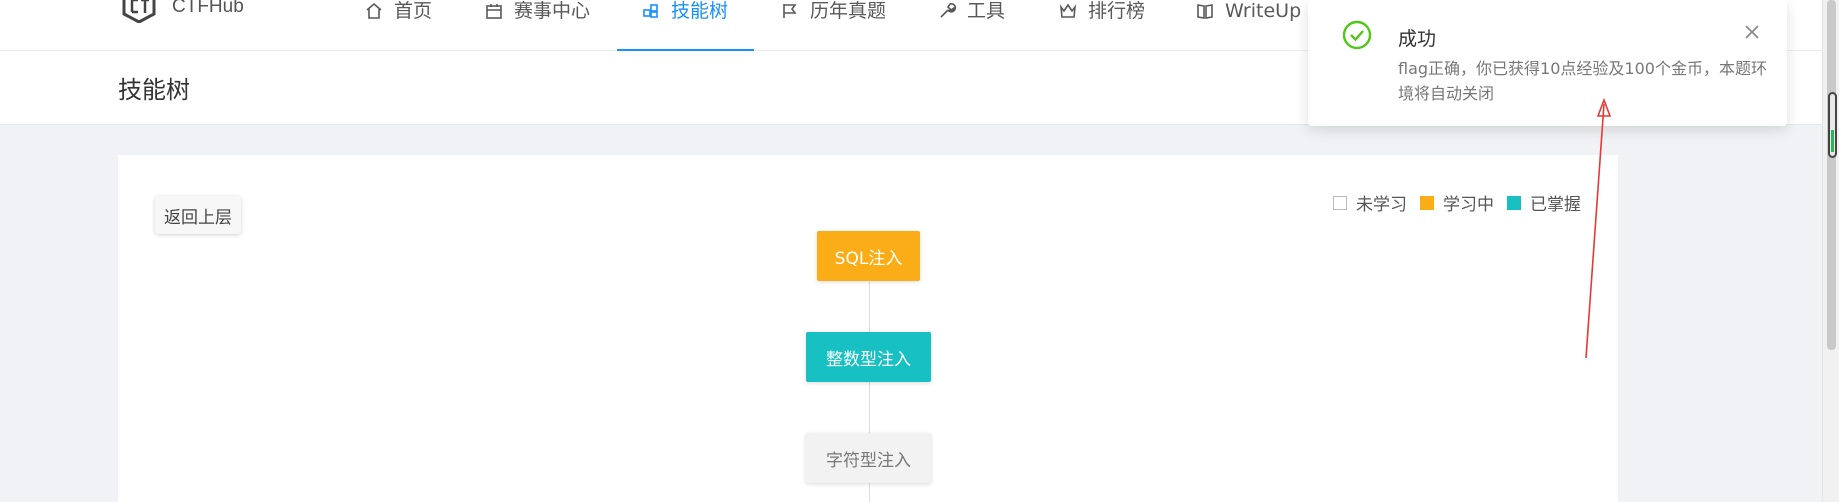  What do you see at coordinates (1832, 125) in the screenshot?
I see `scroll-indicator` at bounding box center [1832, 125].